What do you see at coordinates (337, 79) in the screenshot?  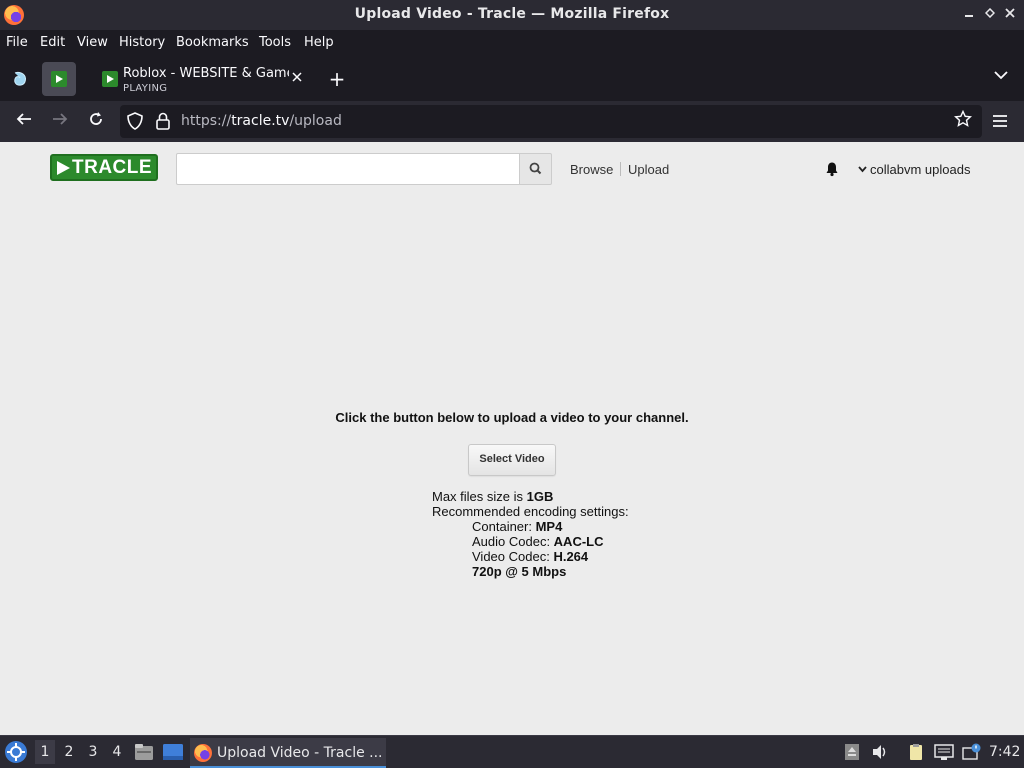 I see `new-tab-button: +` at bounding box center [337, 79].